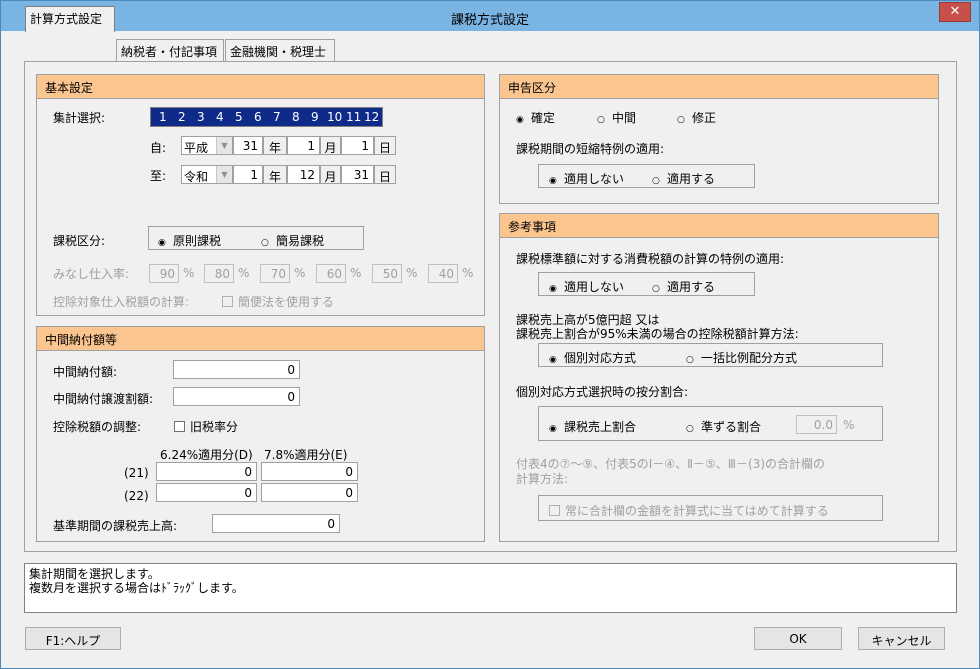 The width and height of the screenshot is (980, 669). I want to click on row-22-e-input: 0, so click(309, 492).